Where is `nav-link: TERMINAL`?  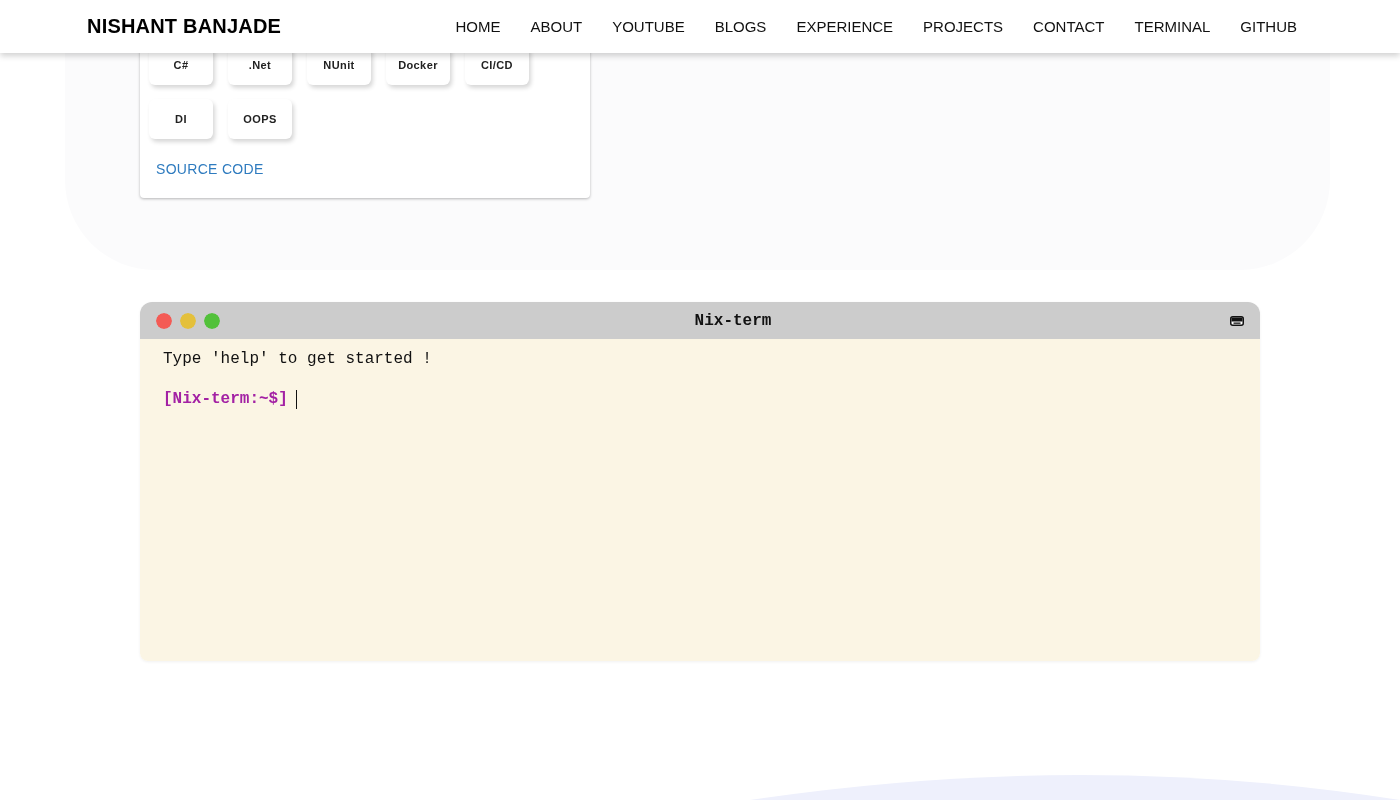
nav-link: TERMINAL is located at coordinates (1172, 26).